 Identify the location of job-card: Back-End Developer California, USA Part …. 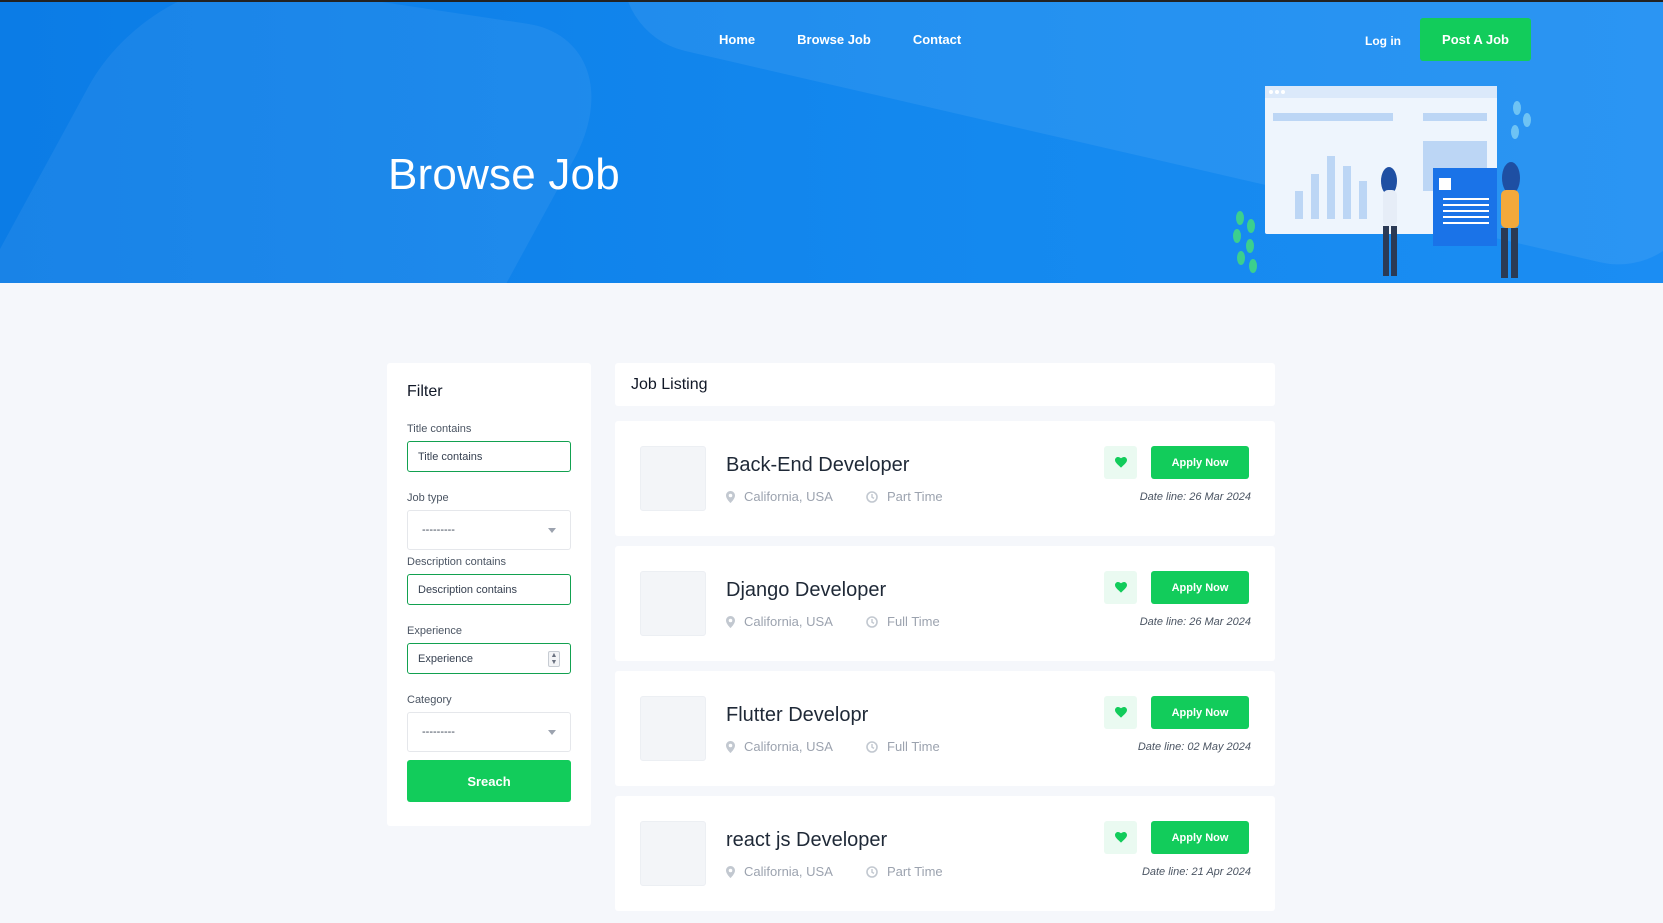
(945, 478).